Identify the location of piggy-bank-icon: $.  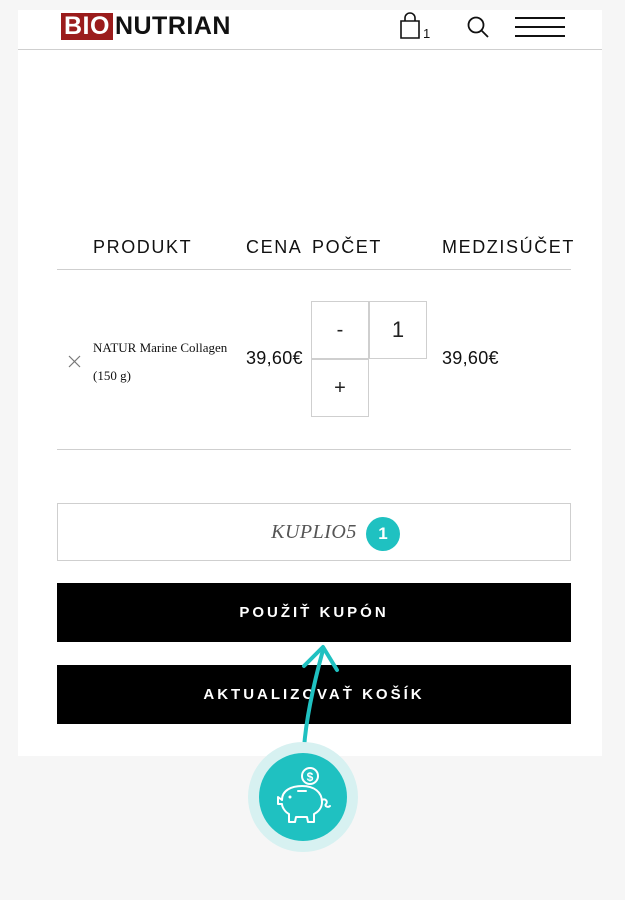
(303, 797).